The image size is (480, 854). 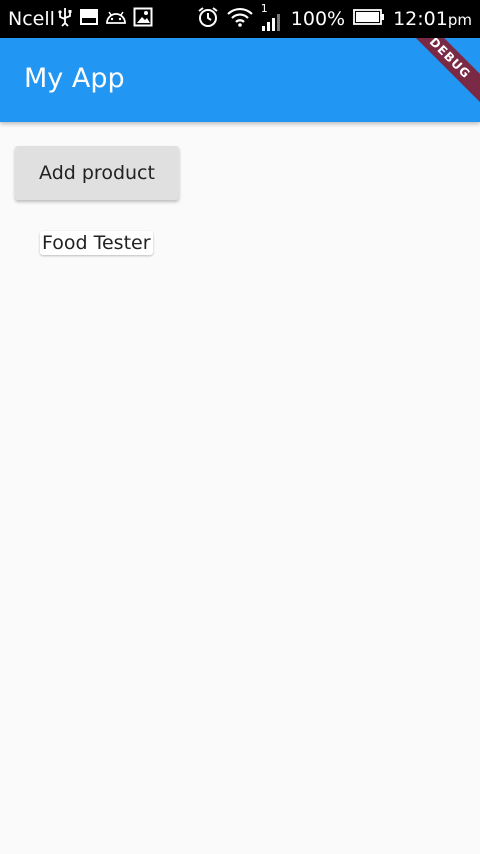 I want to click on system-indicators: 1 100% 12:01pm, so click(x=334, y=17).